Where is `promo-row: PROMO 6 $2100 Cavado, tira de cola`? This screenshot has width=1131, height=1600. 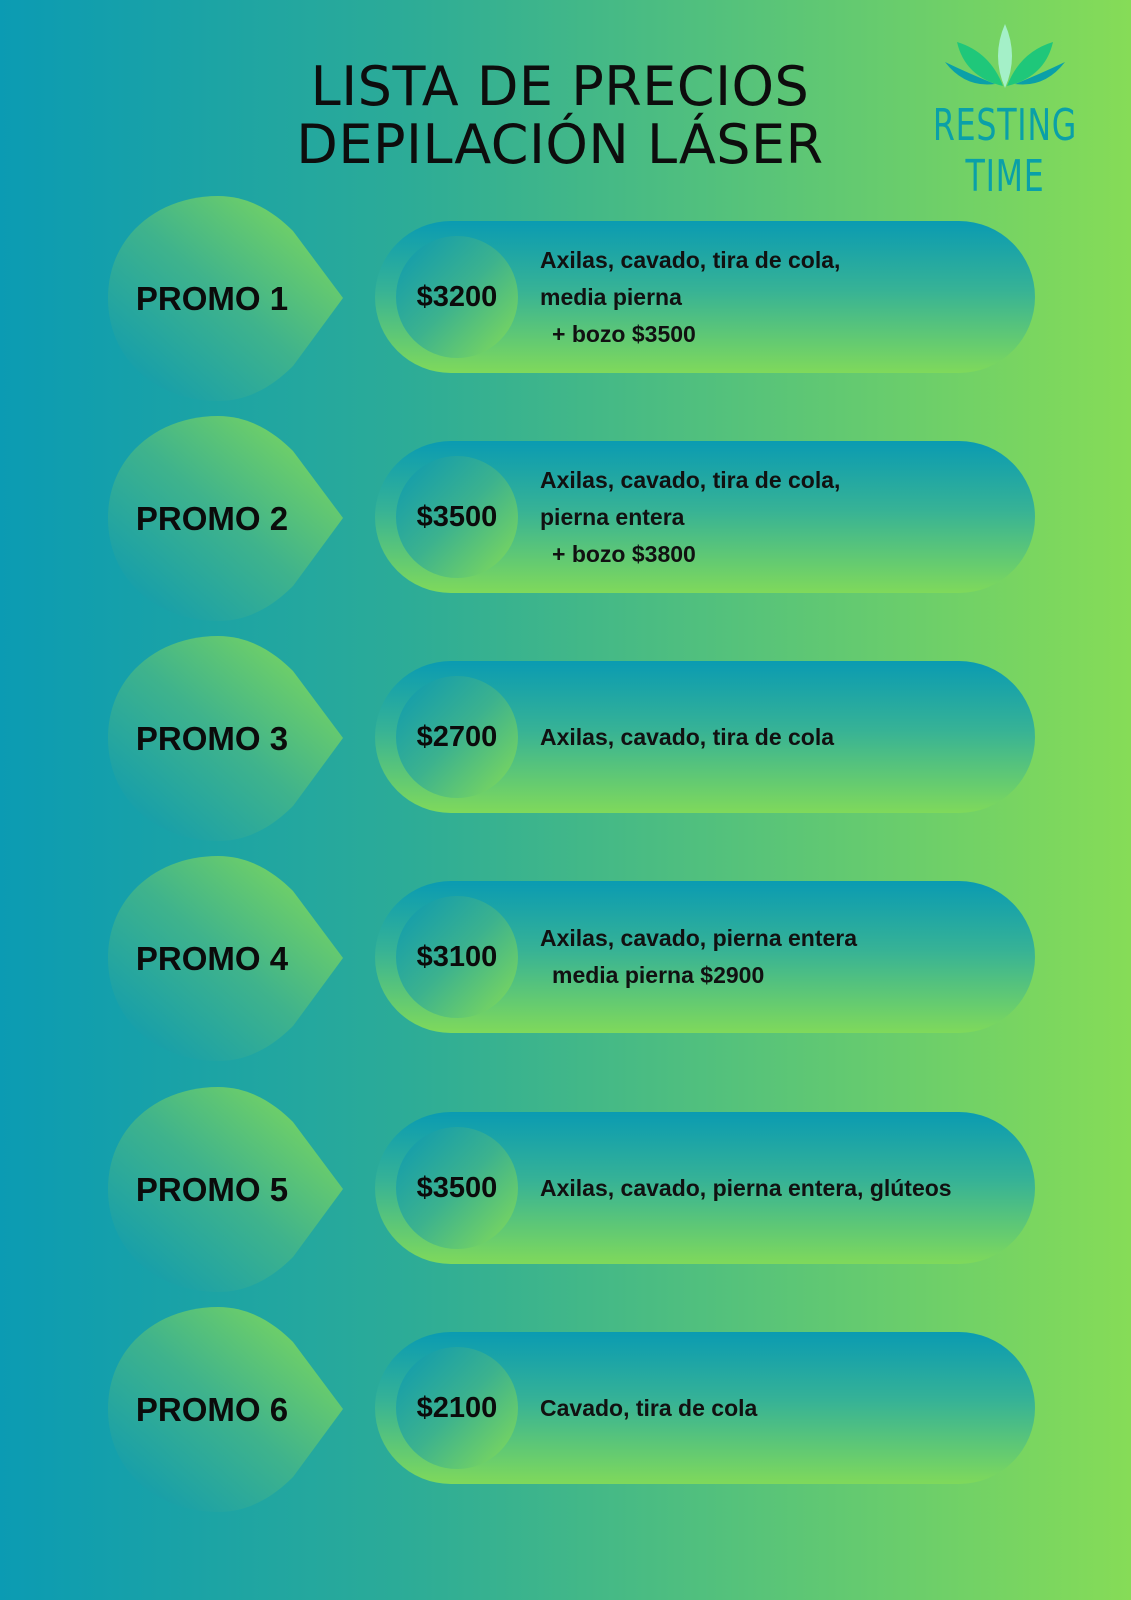 promo-row: PROMO 6 $2100 Cavado, tira de cola is located at coordinates (565, 1409).